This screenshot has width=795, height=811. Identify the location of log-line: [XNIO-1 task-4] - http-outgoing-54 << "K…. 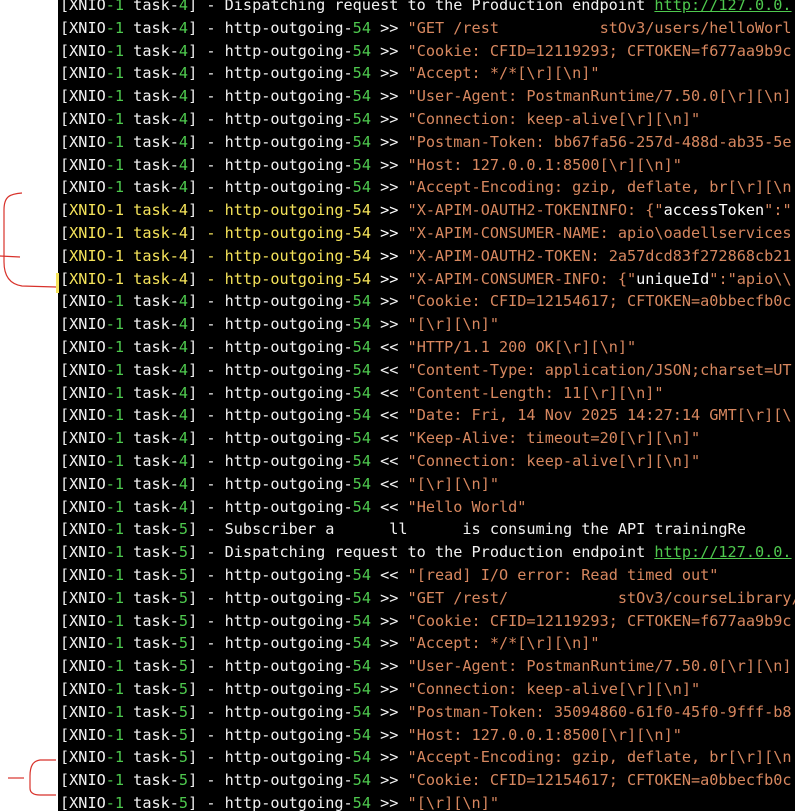
(427, 438).